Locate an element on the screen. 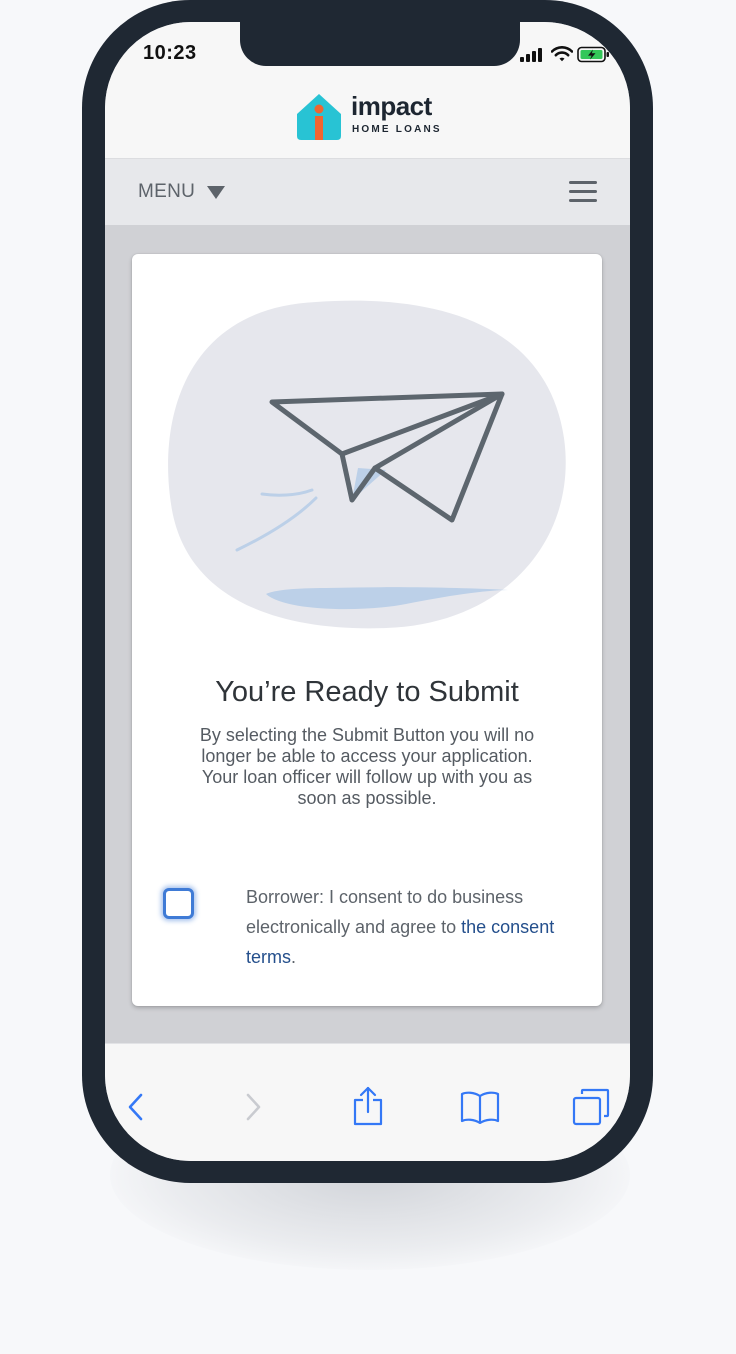  share-icon is located at coordinates (368, 1106).